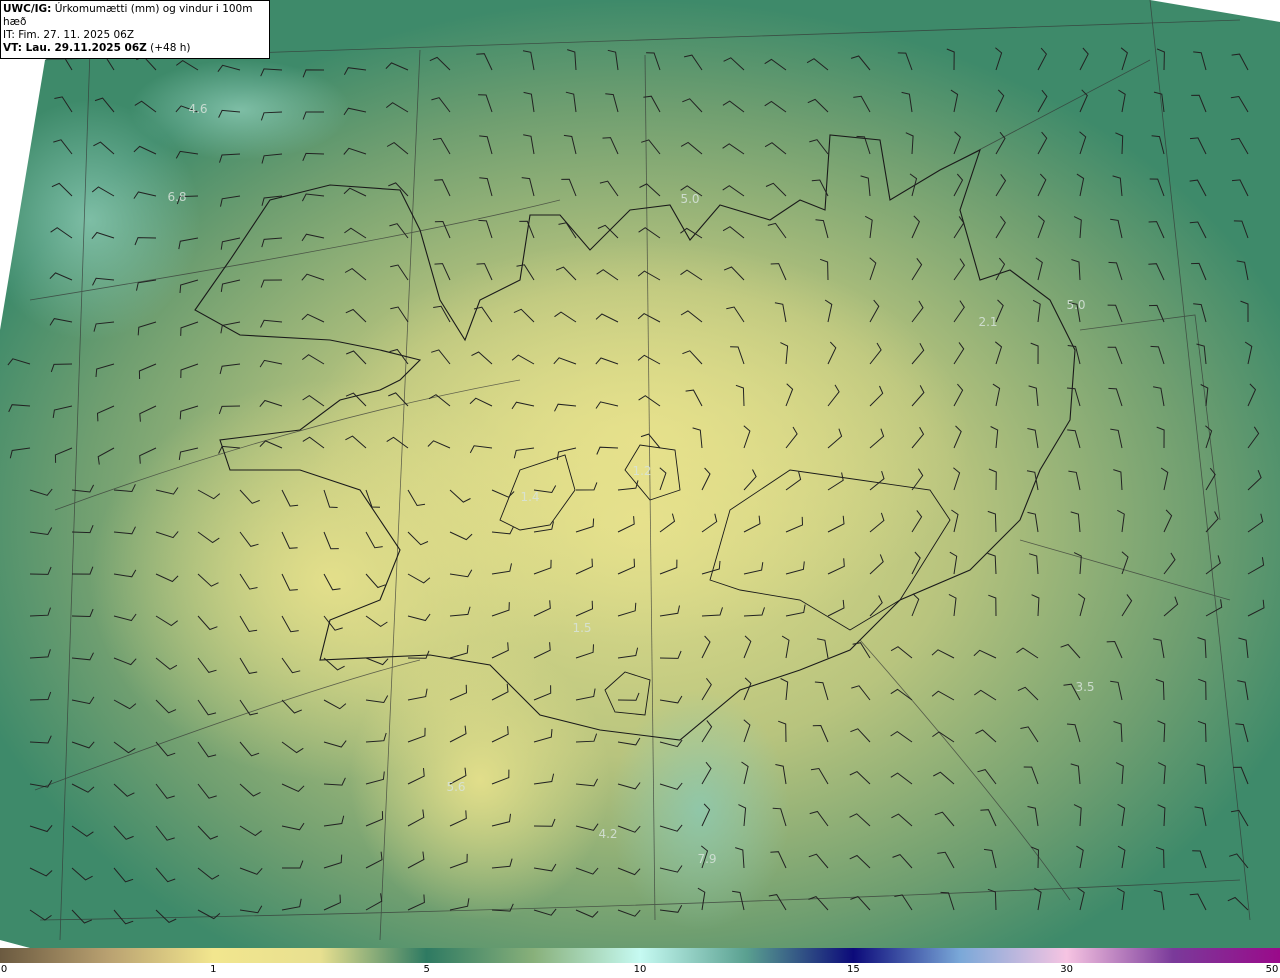  What do you see at coordinates (75, 48) in the screenshot?
I see `valid-time: VT: Lau. 29.11.2025 06Z` at bounding box center [75, 48].